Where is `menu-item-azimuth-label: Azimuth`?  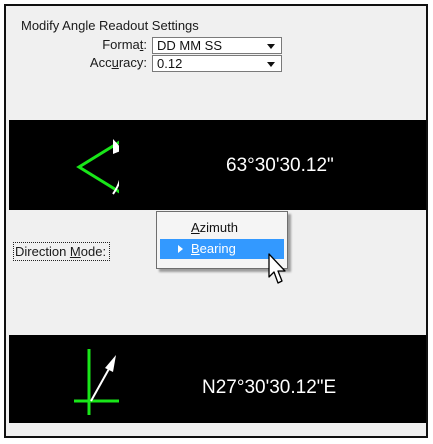
menu-item-azimuth-label: Azimuth is located at coordinates (214, 227).